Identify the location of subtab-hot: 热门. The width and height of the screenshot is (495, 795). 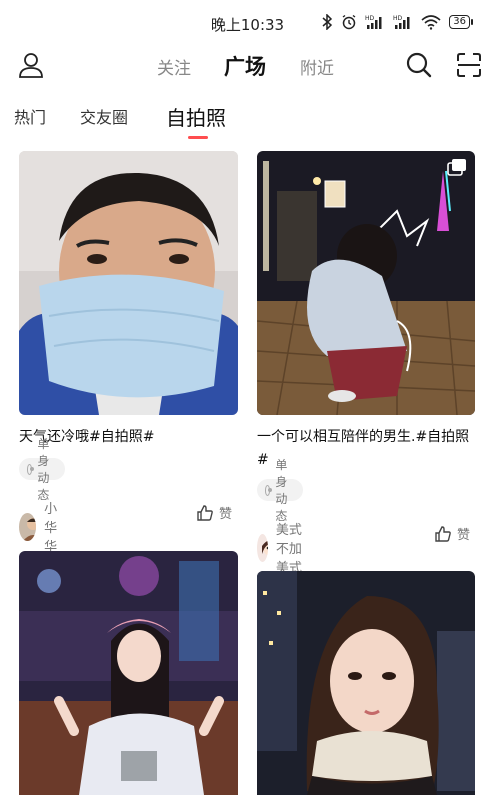
(30, 116).